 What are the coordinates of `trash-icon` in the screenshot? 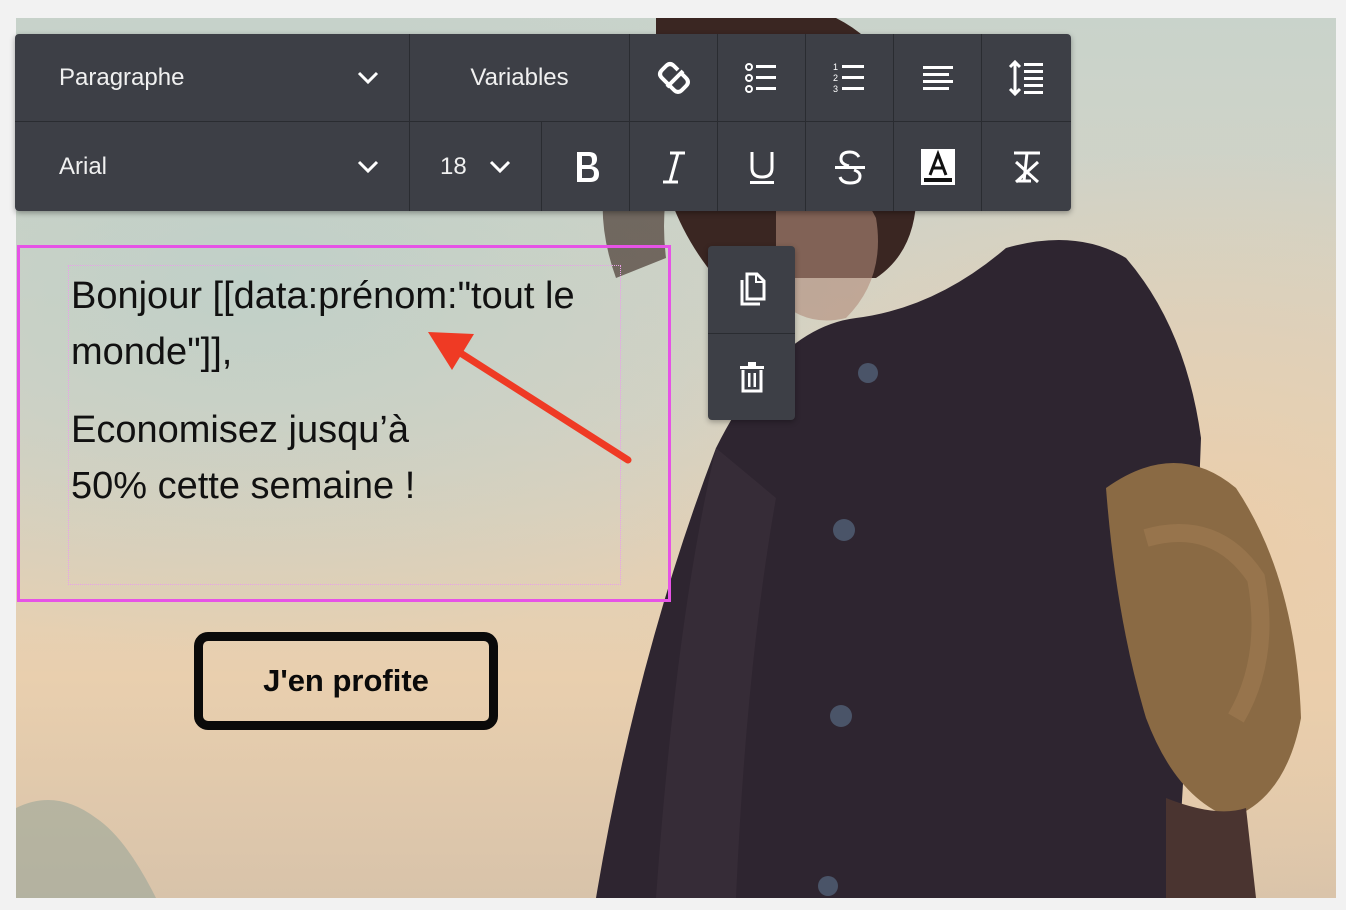 It's located at (751, 376).